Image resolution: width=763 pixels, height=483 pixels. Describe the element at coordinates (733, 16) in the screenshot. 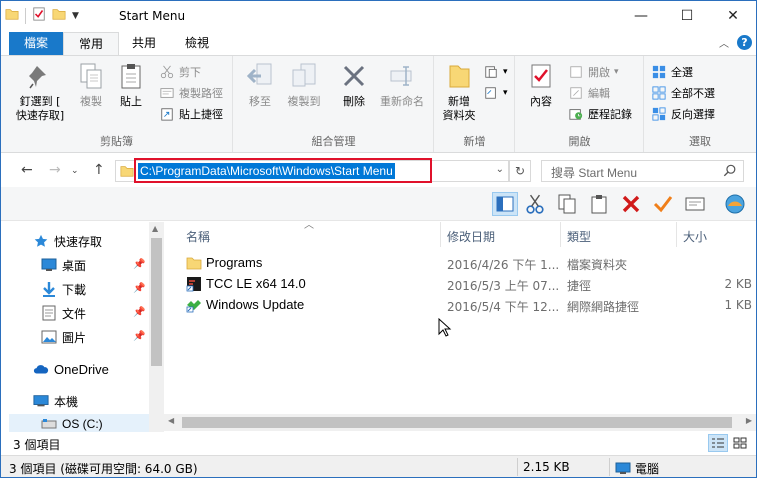

I see `close-button: ✕` at that location.